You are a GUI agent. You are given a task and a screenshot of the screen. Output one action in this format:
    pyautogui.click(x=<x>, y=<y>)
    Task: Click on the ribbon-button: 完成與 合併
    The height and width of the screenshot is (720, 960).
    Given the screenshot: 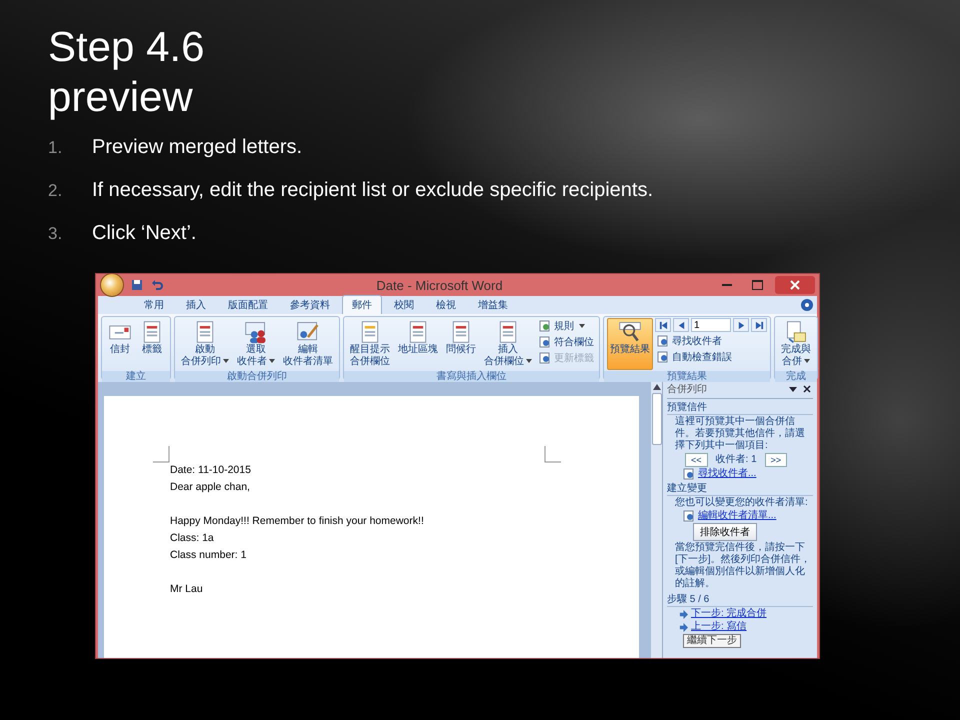 What is the action you would take?
    pyautogui.click(x=796, y=344)
    